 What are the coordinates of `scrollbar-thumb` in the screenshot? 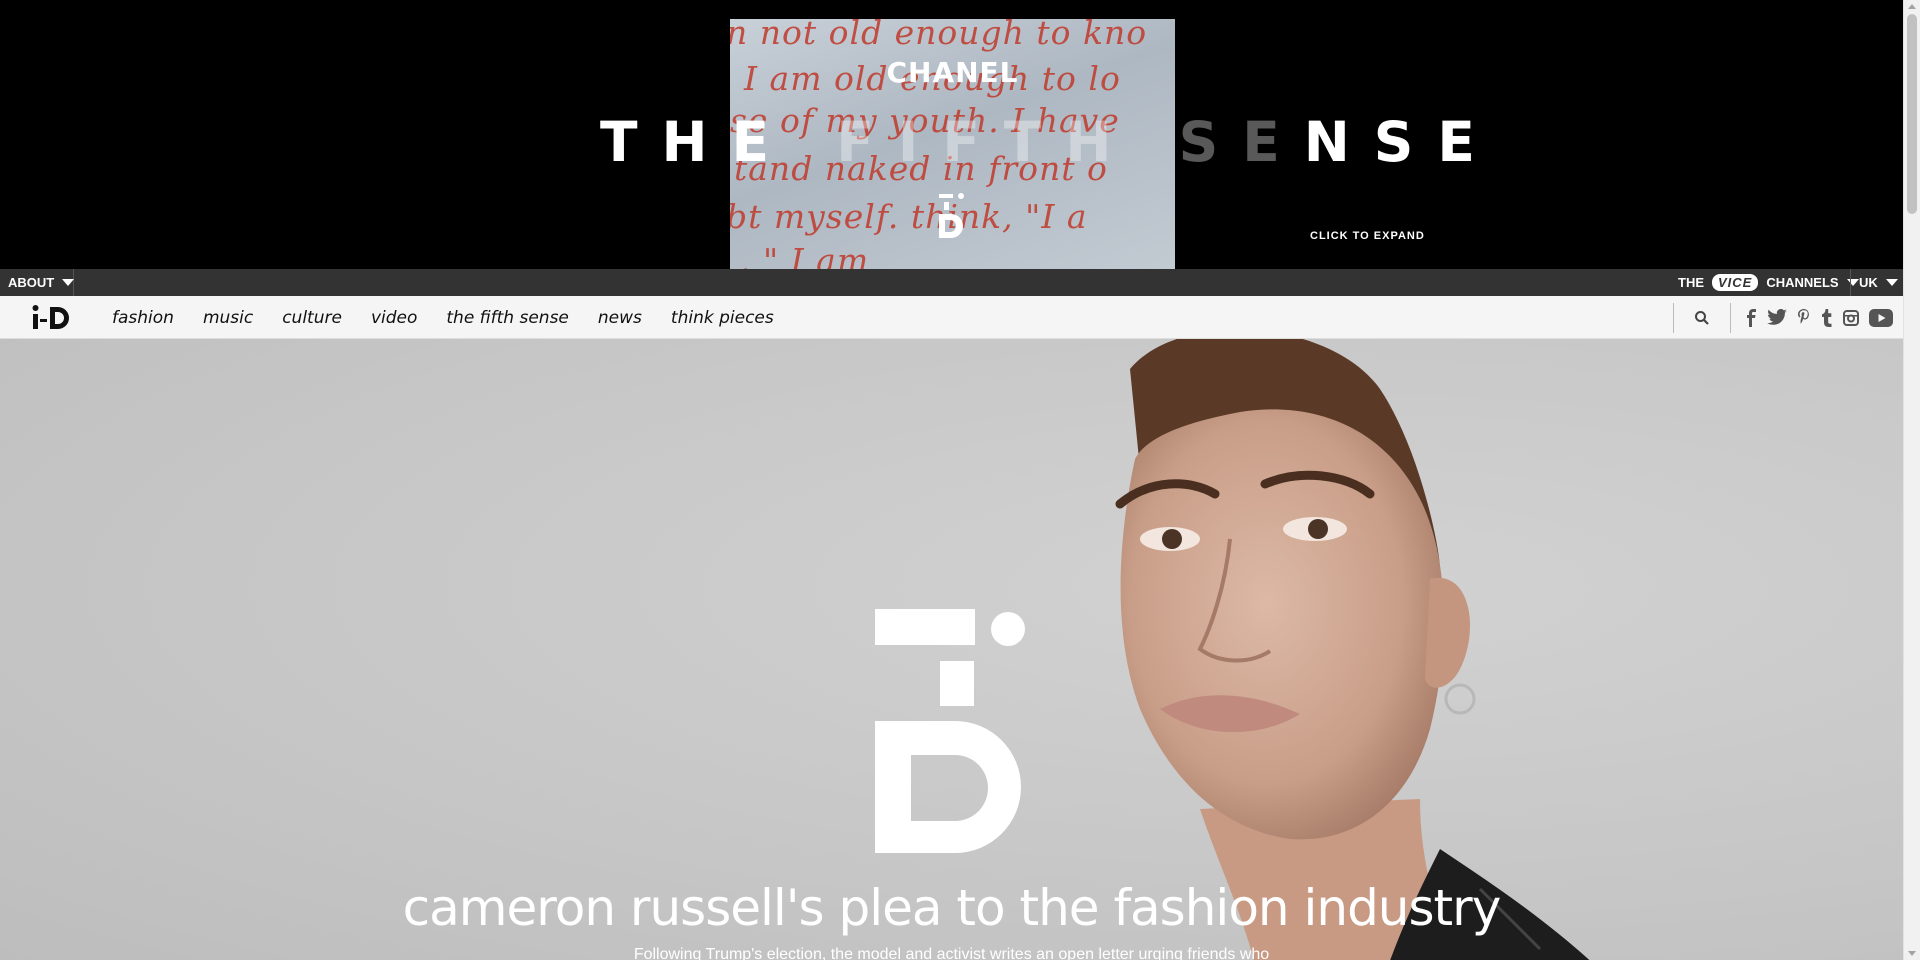 It's located at (1912, 114).